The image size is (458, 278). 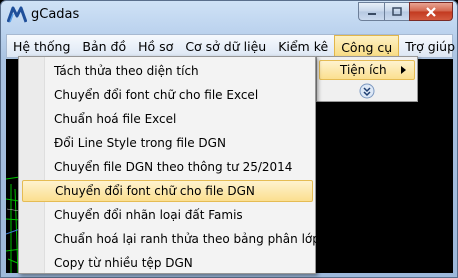 What do you see at coordinates (367, 91) in the screenshot?
I see `expand-menu-icon` at bounding box center [367, 91].